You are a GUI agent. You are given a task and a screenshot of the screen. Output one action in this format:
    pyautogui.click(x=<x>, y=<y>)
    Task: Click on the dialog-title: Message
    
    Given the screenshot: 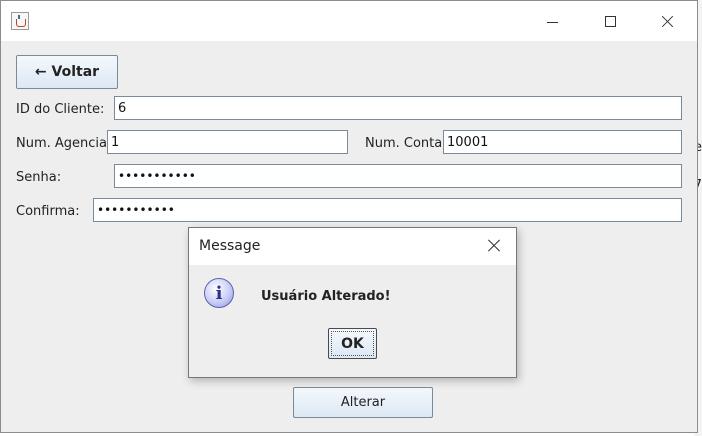 What is the action you would take?
    pyautogui.click(x=230, y=246)
    